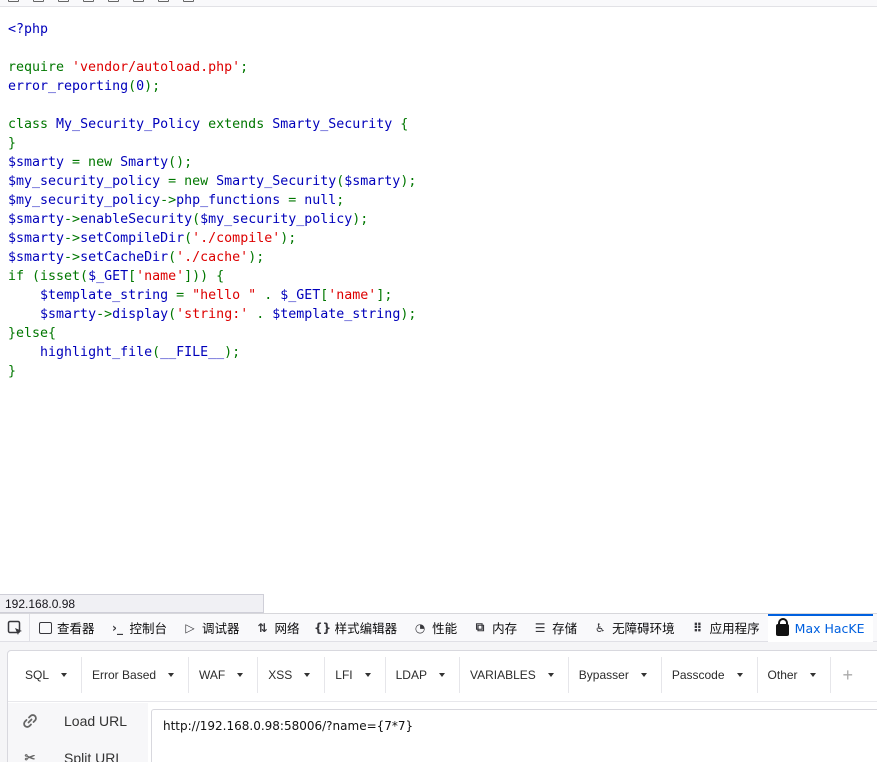 This screenshot has width=877, height=762. Describe the element at coordinates (136, 219) in the screenshot. I see `code-token: enableSecurity` at that location.